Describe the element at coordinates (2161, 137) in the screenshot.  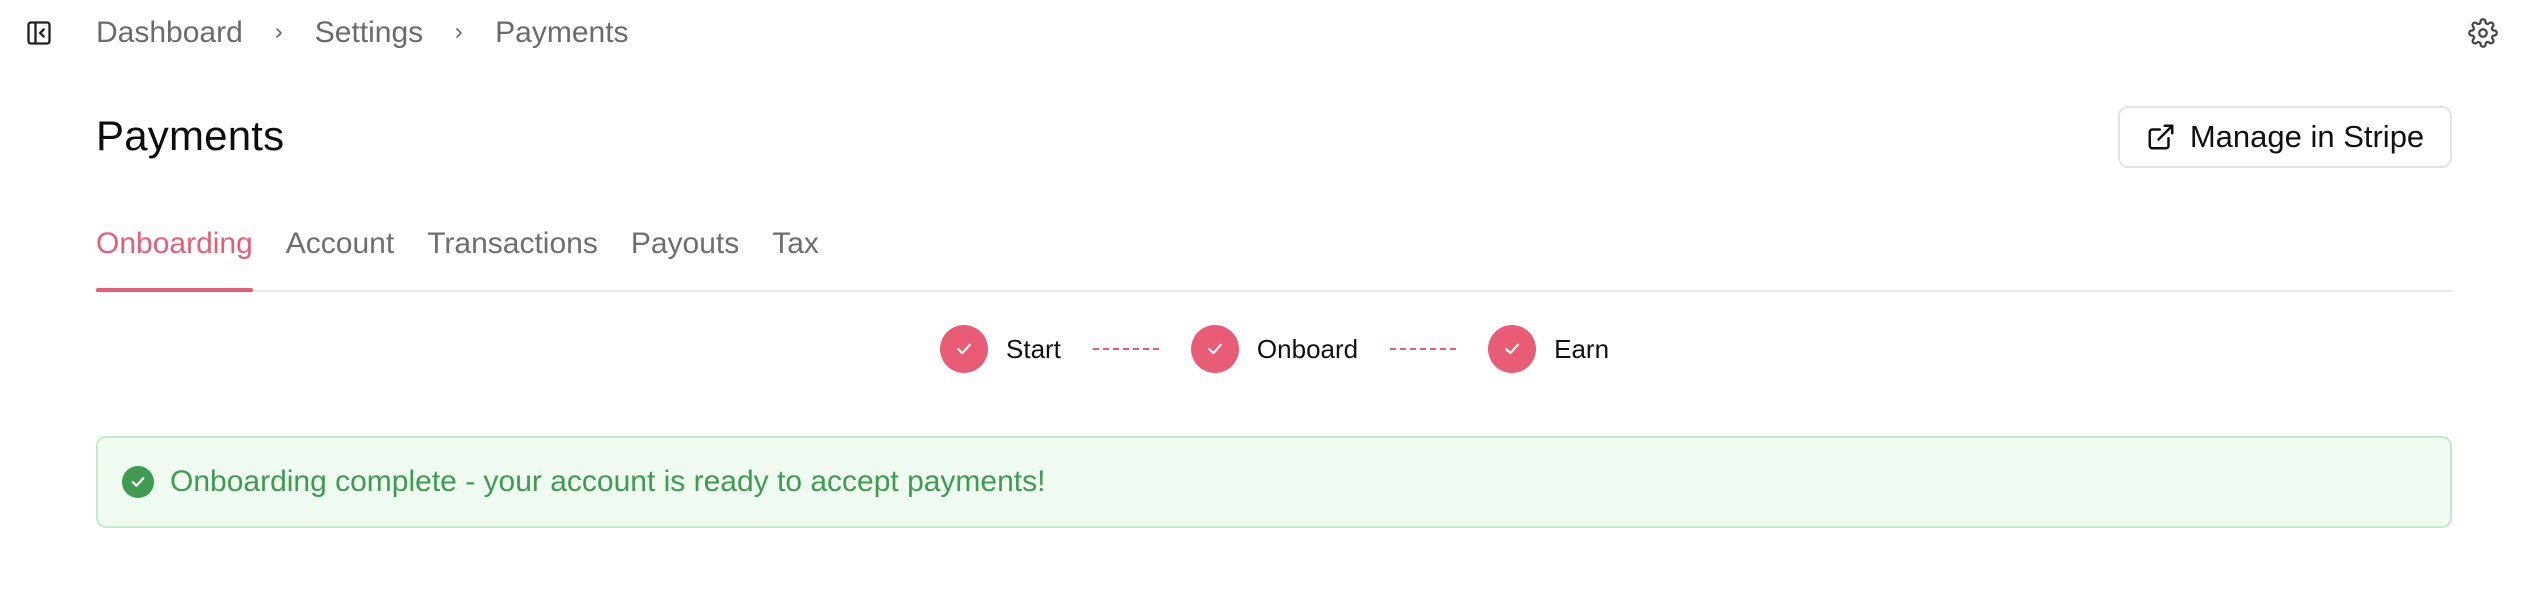
I see `external-link-icon` at that location.